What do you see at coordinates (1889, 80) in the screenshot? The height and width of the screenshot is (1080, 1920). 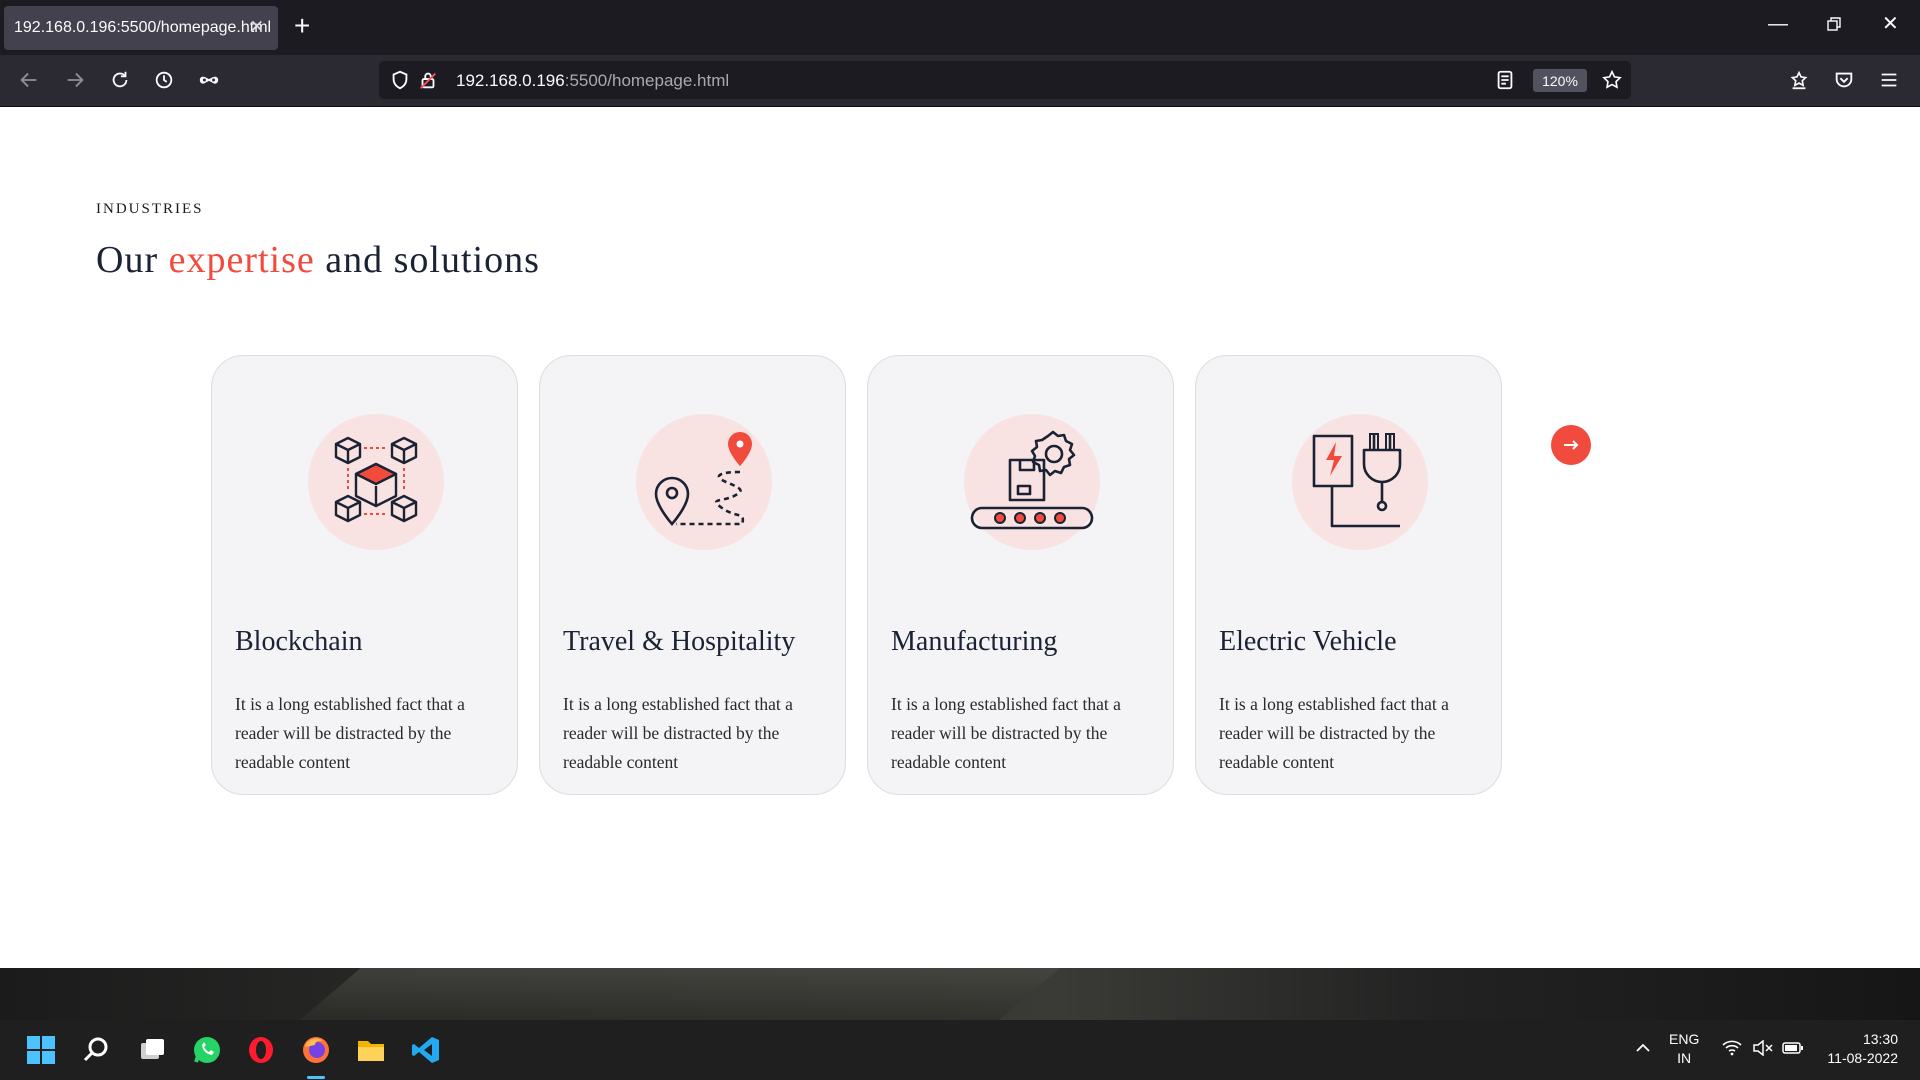 I see `hamburger-menu-icon` at bounding box center [1889, 80].